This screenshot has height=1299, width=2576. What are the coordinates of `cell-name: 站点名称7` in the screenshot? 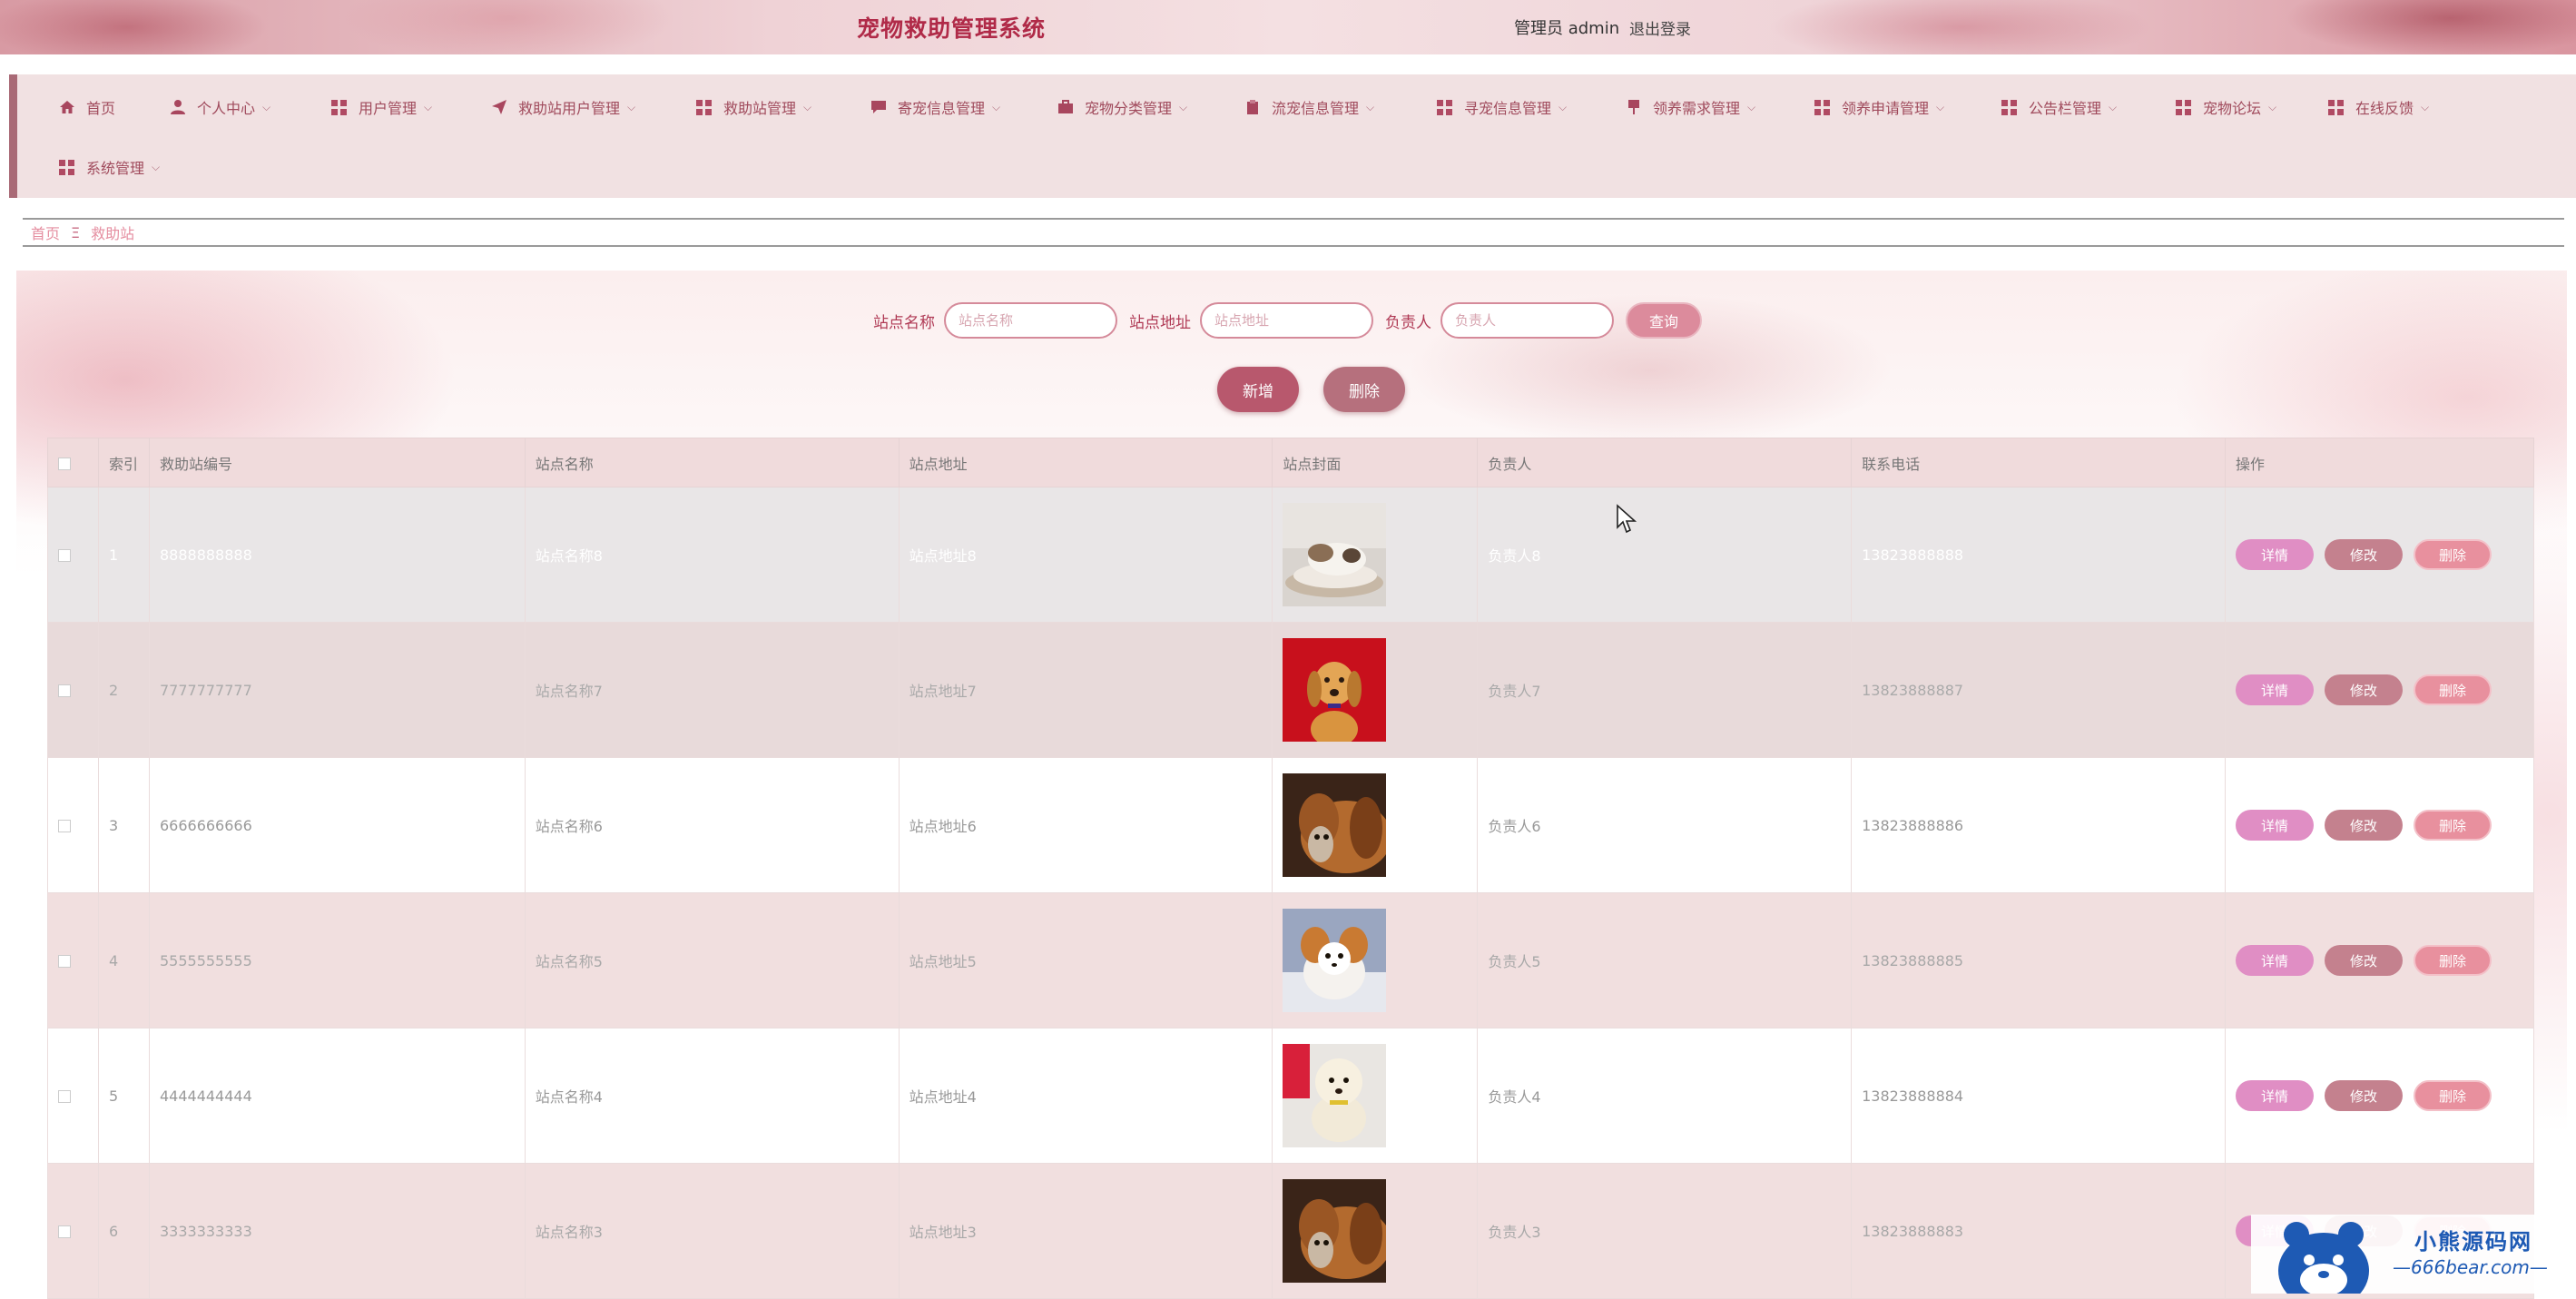 It's located at (712, 690).